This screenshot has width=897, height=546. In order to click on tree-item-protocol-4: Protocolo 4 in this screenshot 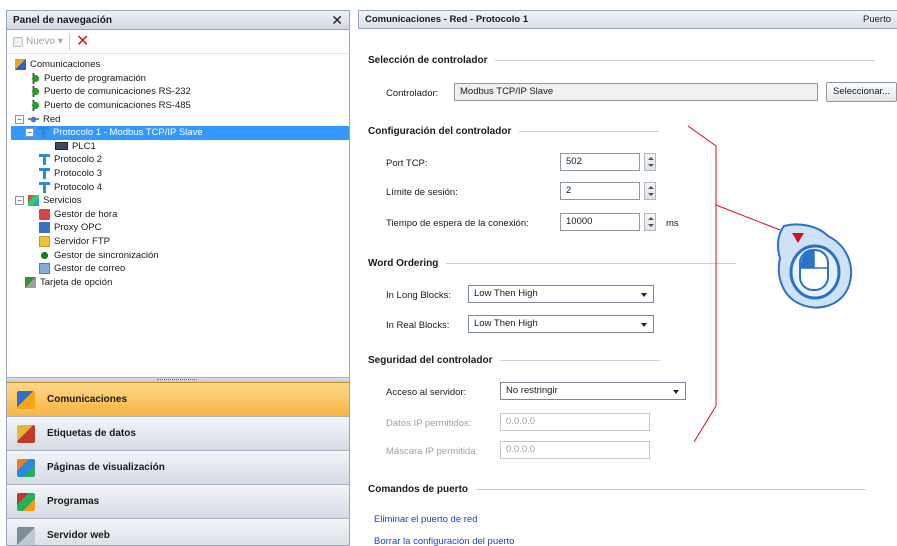, I will do `click(180, 187)`.